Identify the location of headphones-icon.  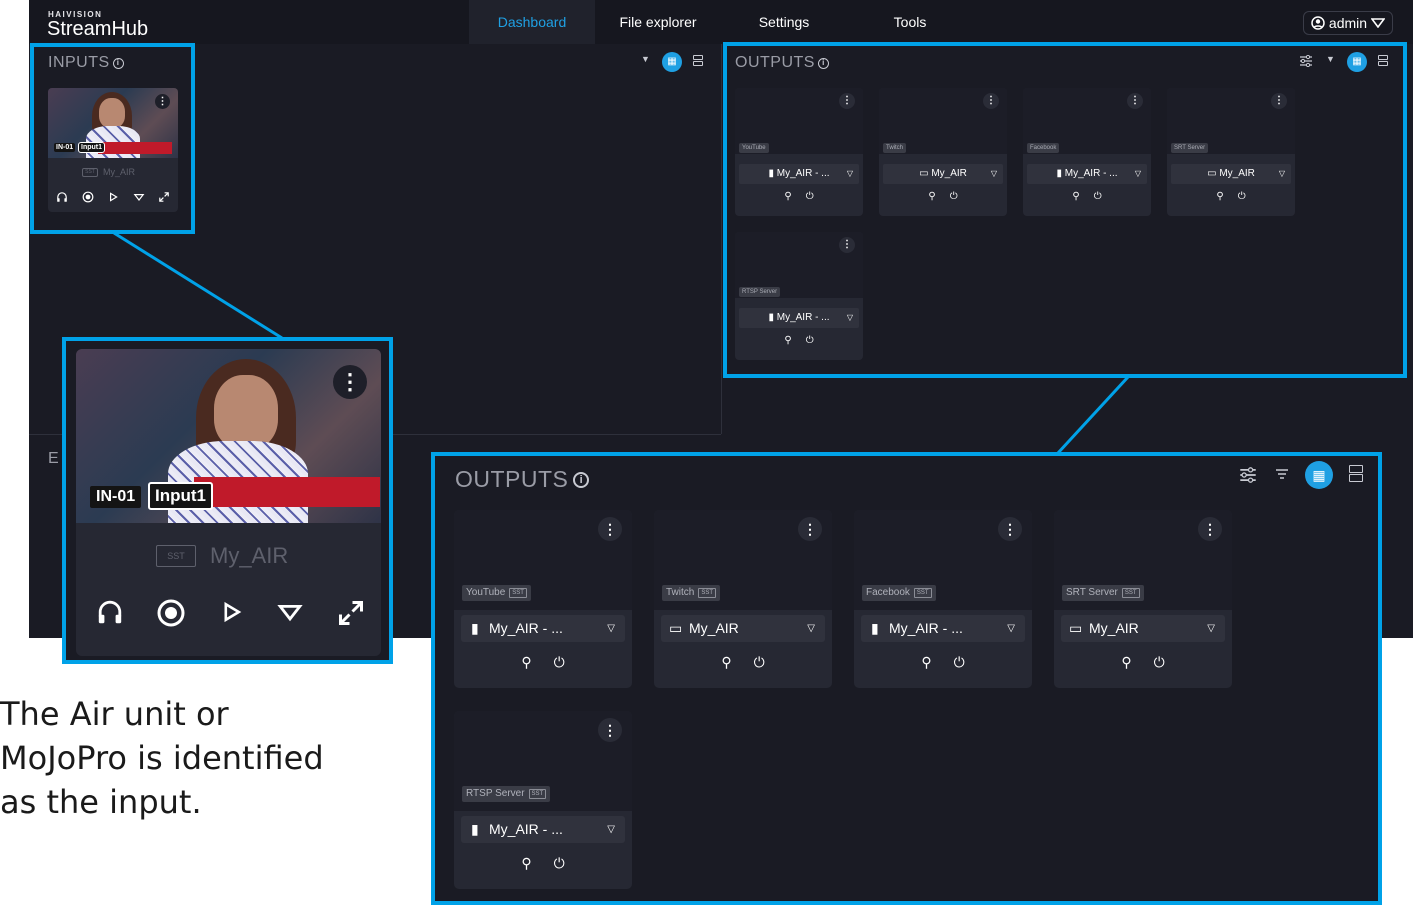
(110, 612).